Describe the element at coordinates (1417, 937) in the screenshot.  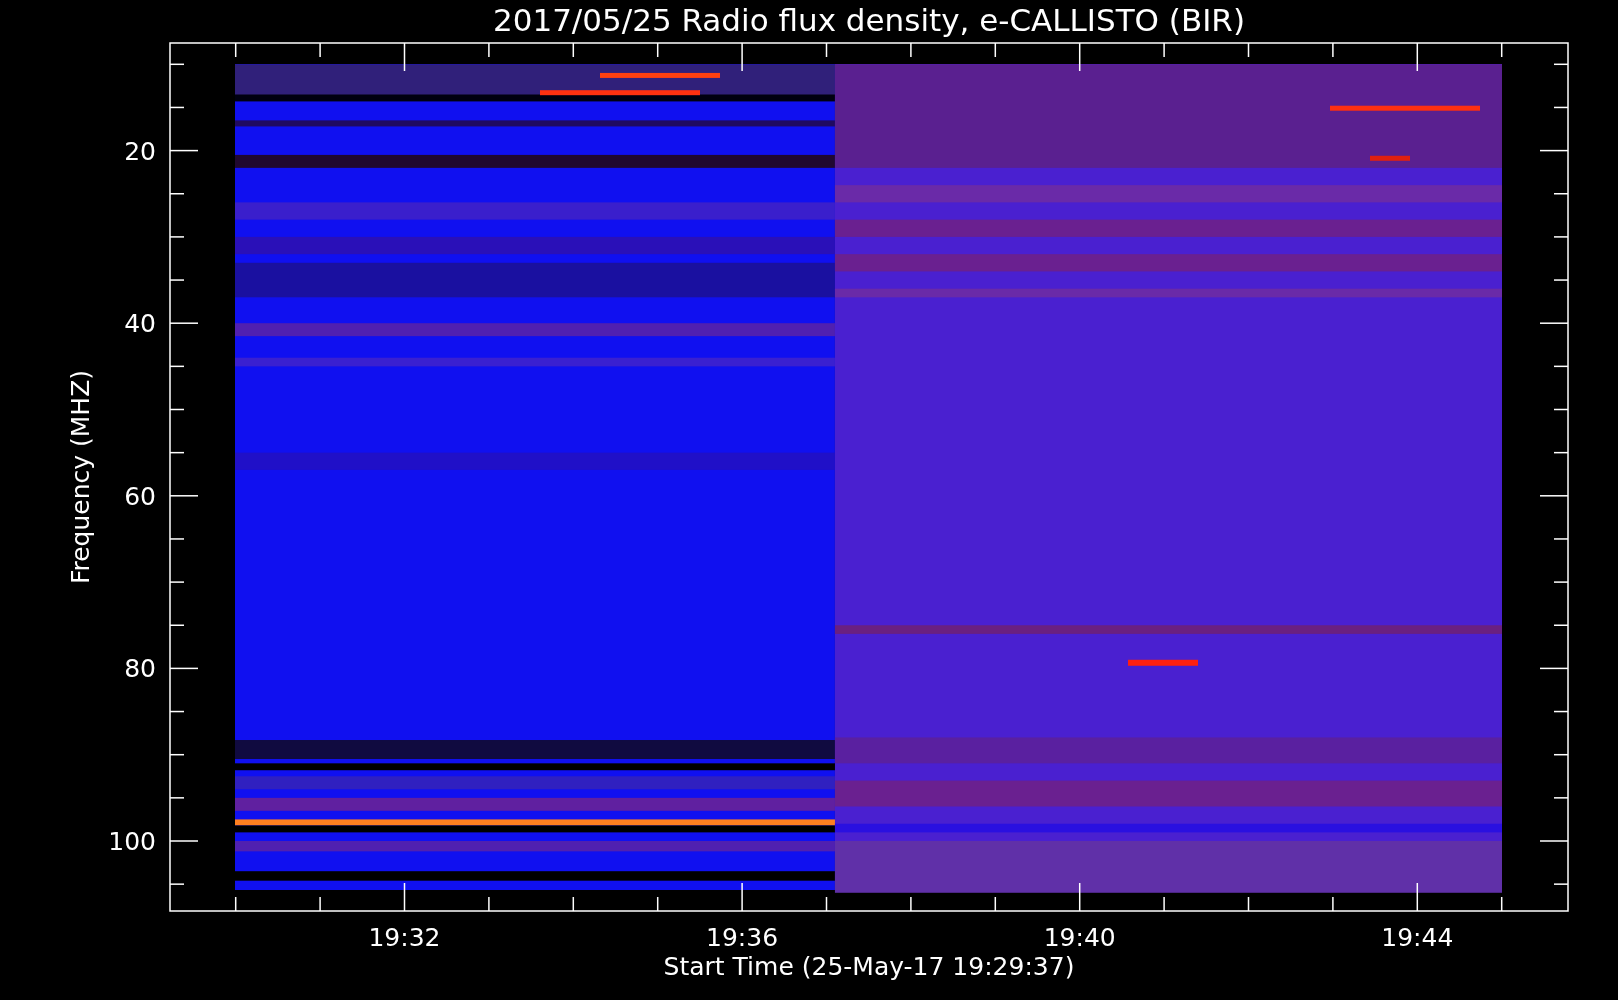
I see `tick-label: 19:44` at that location.